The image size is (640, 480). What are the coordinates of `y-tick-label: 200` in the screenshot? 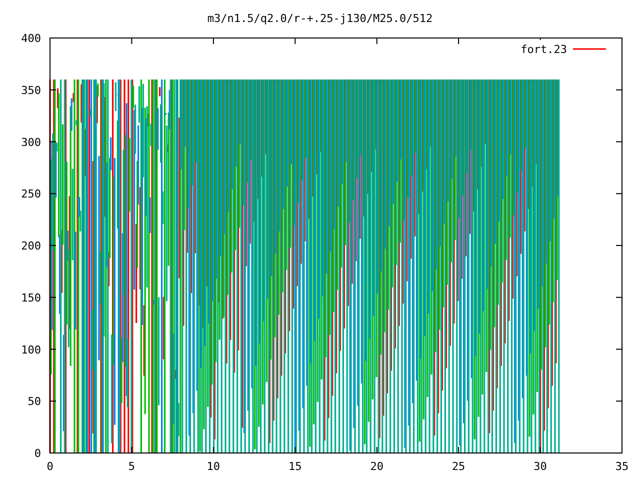 It's located at (31, 246).